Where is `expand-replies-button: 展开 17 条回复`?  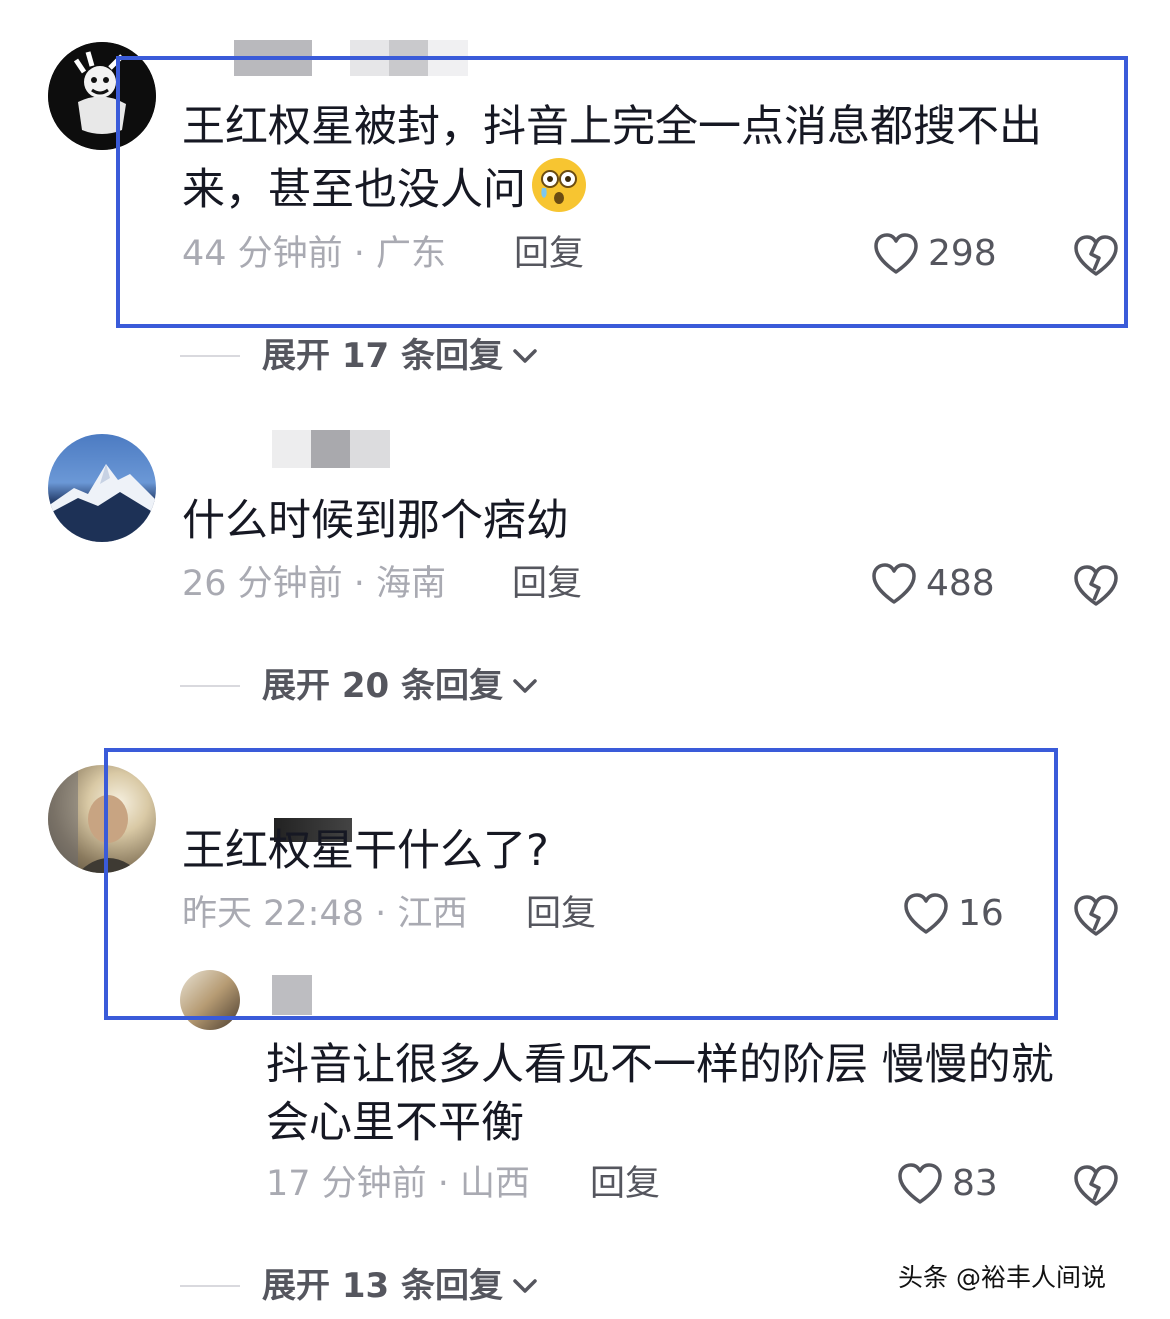 expand-replies-button: 展开 17 条回复 is located at coordinates (360, 356).